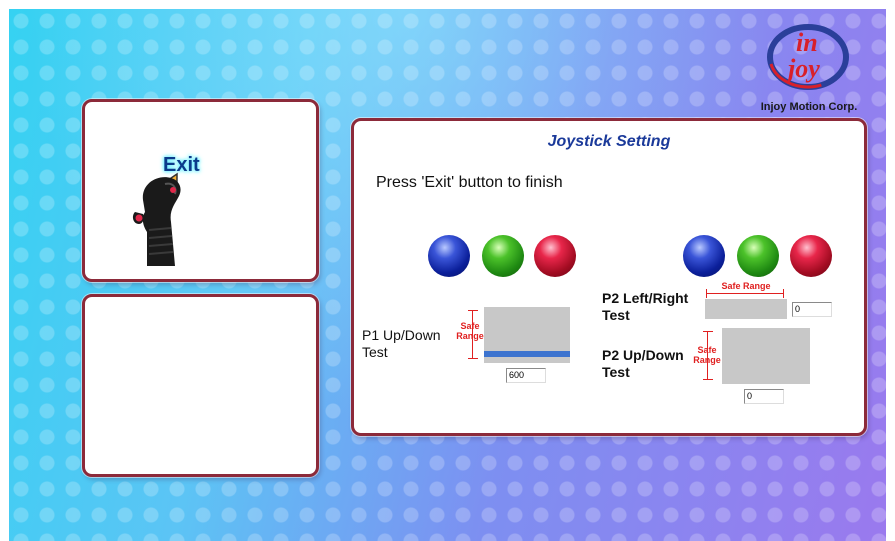  I want to click on logo-caption: Injoy Motion Corp., so click(809, 107).